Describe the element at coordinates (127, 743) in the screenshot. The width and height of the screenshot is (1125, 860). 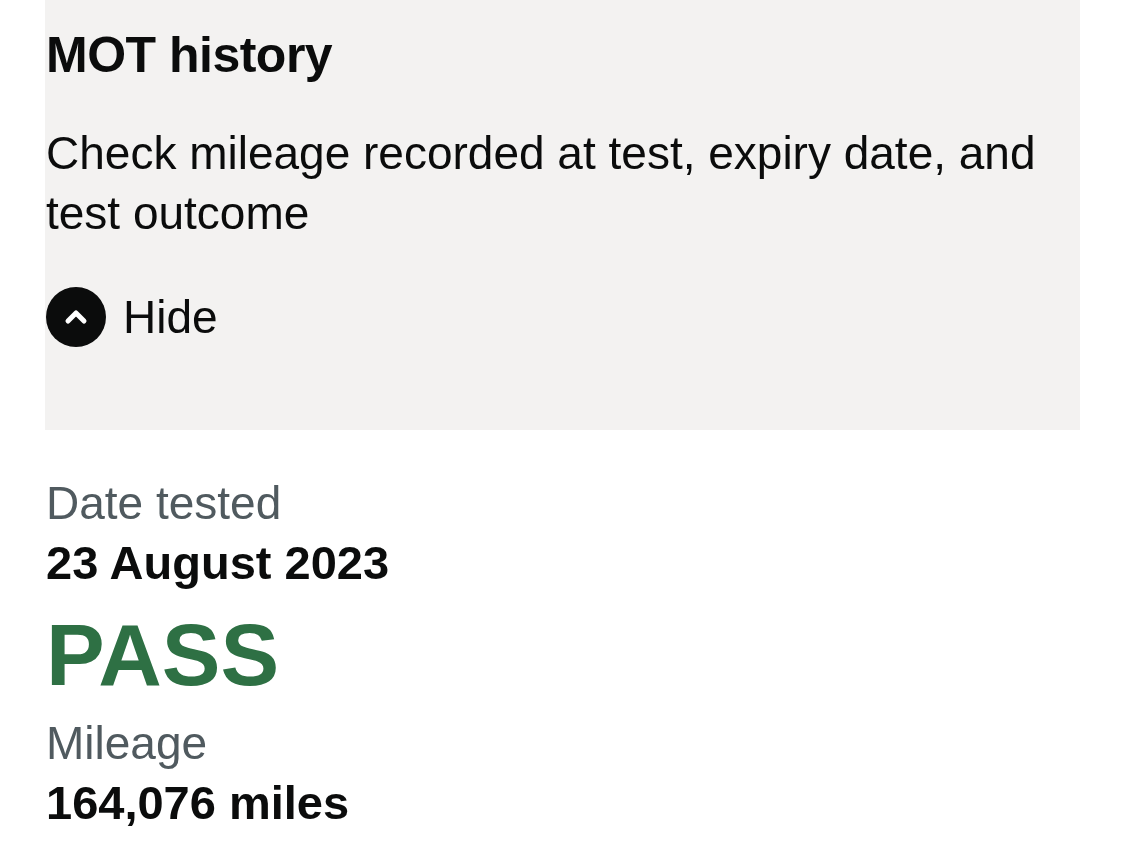
I see `mileage-label: Mileage` at that location.